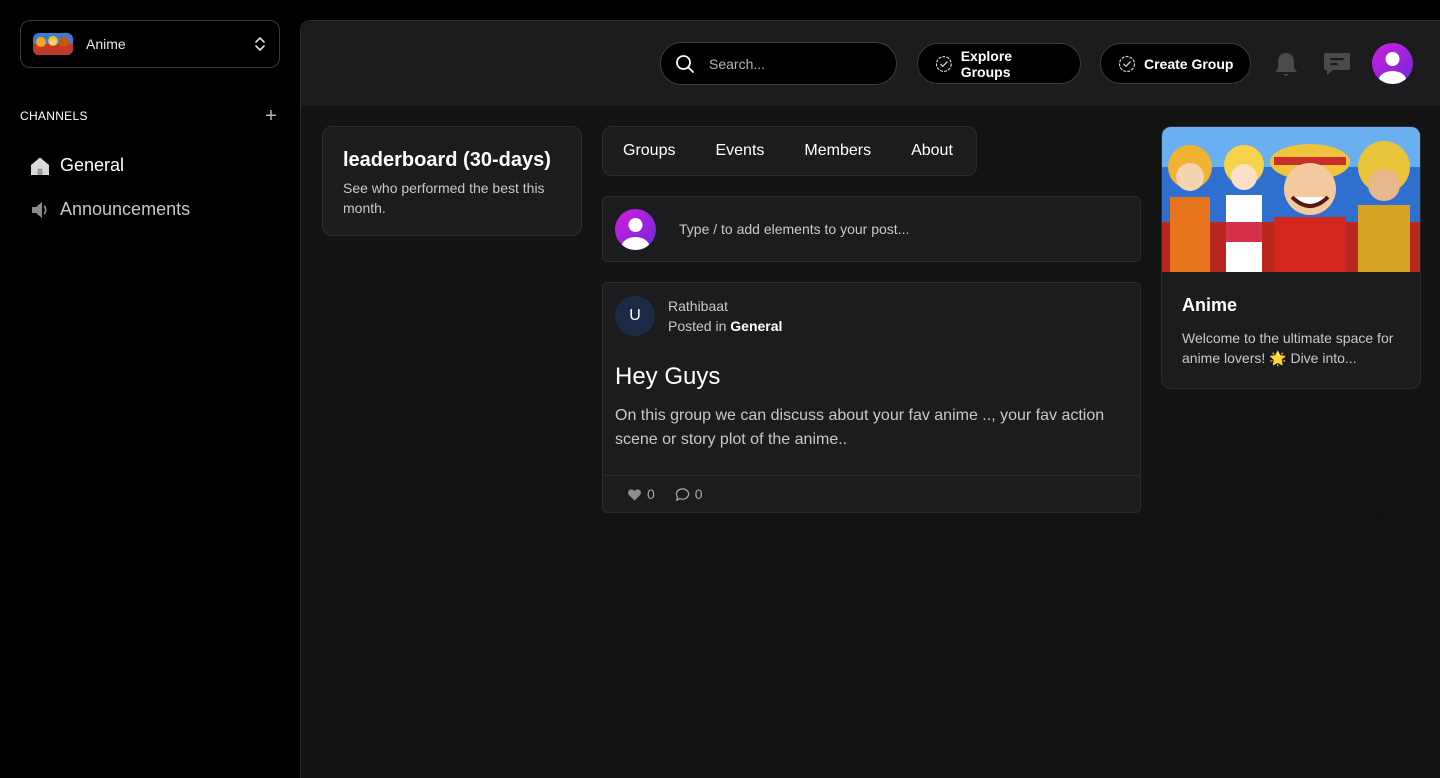  What do you see at coordinates (635, 229) in the screenshot?
I see `composer-avatar` at bounding box center [635, 229].